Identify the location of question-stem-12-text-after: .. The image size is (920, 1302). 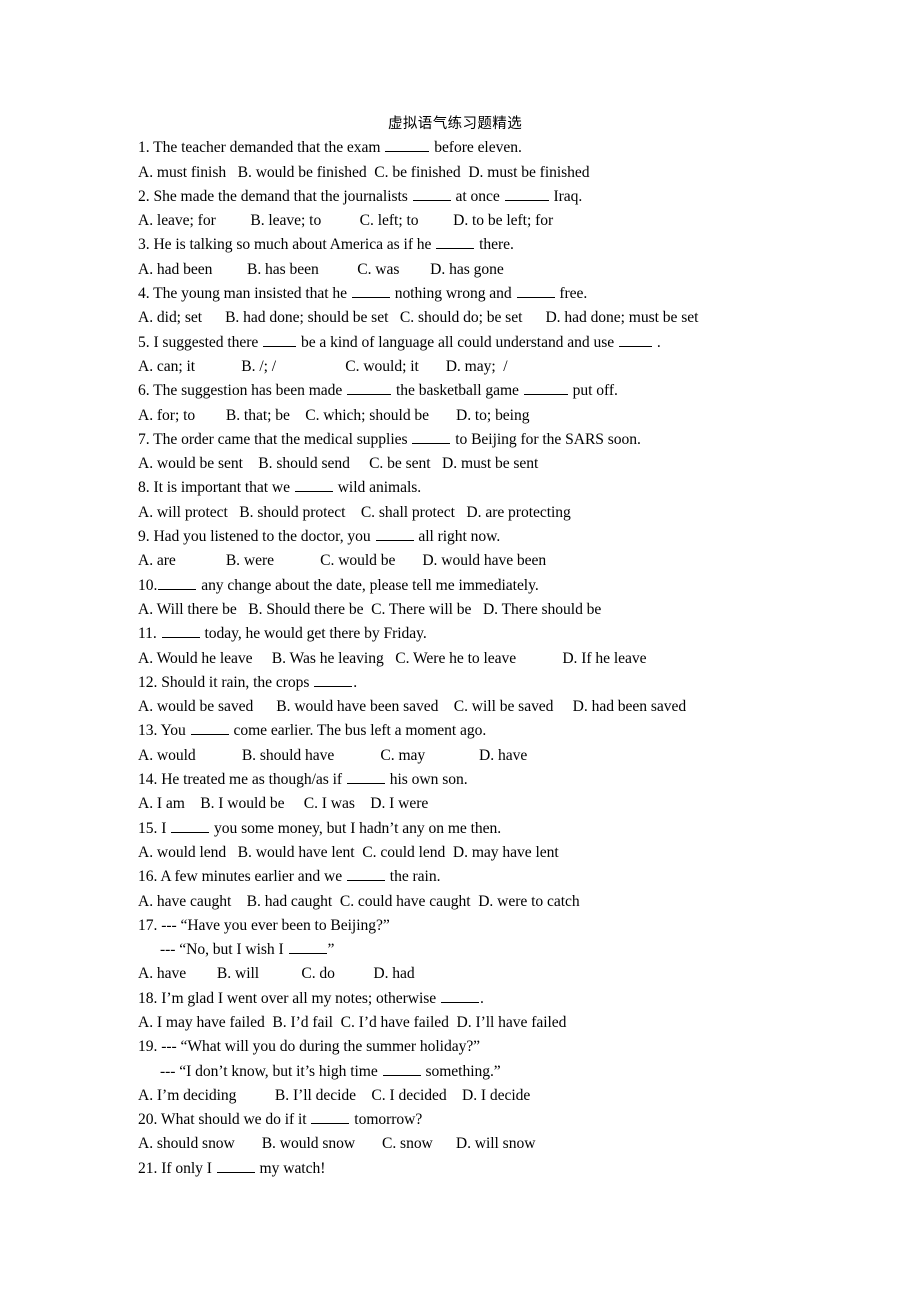
(355, 682).